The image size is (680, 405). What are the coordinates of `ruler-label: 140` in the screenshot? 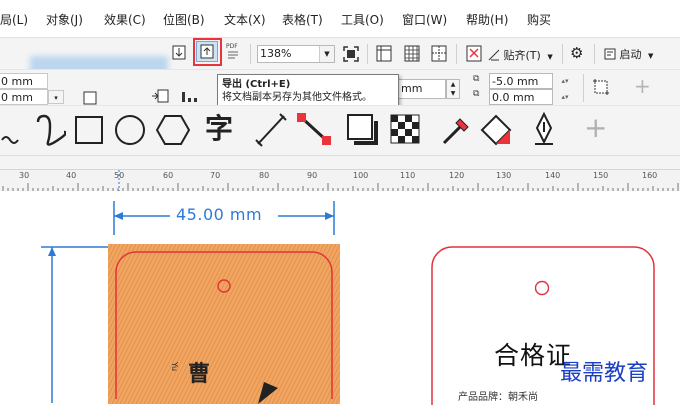 It's located at (553, 175).